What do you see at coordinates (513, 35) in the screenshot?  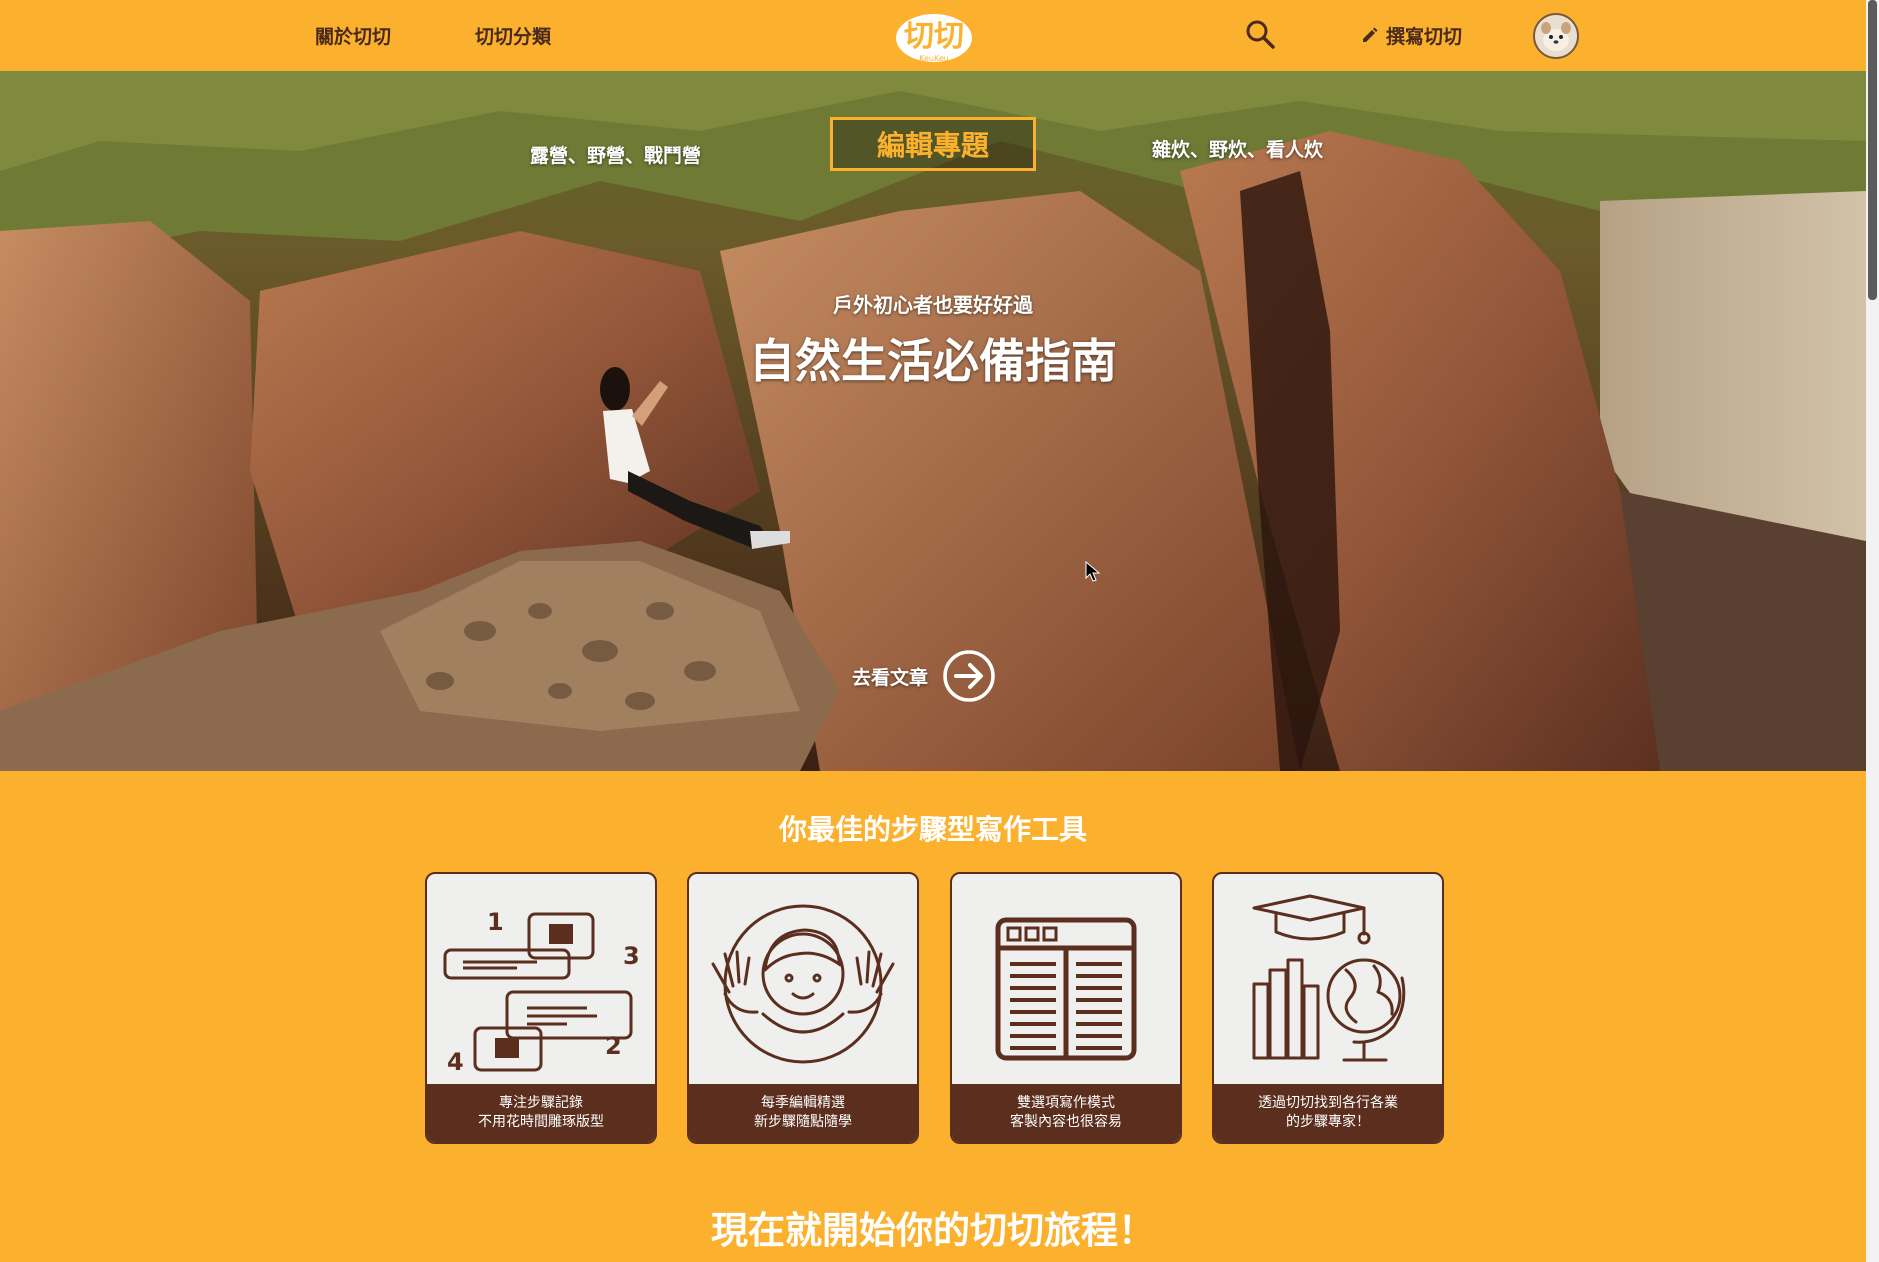 I see `nav-categories-link: 切切分類` at bounding box center [513, 35].